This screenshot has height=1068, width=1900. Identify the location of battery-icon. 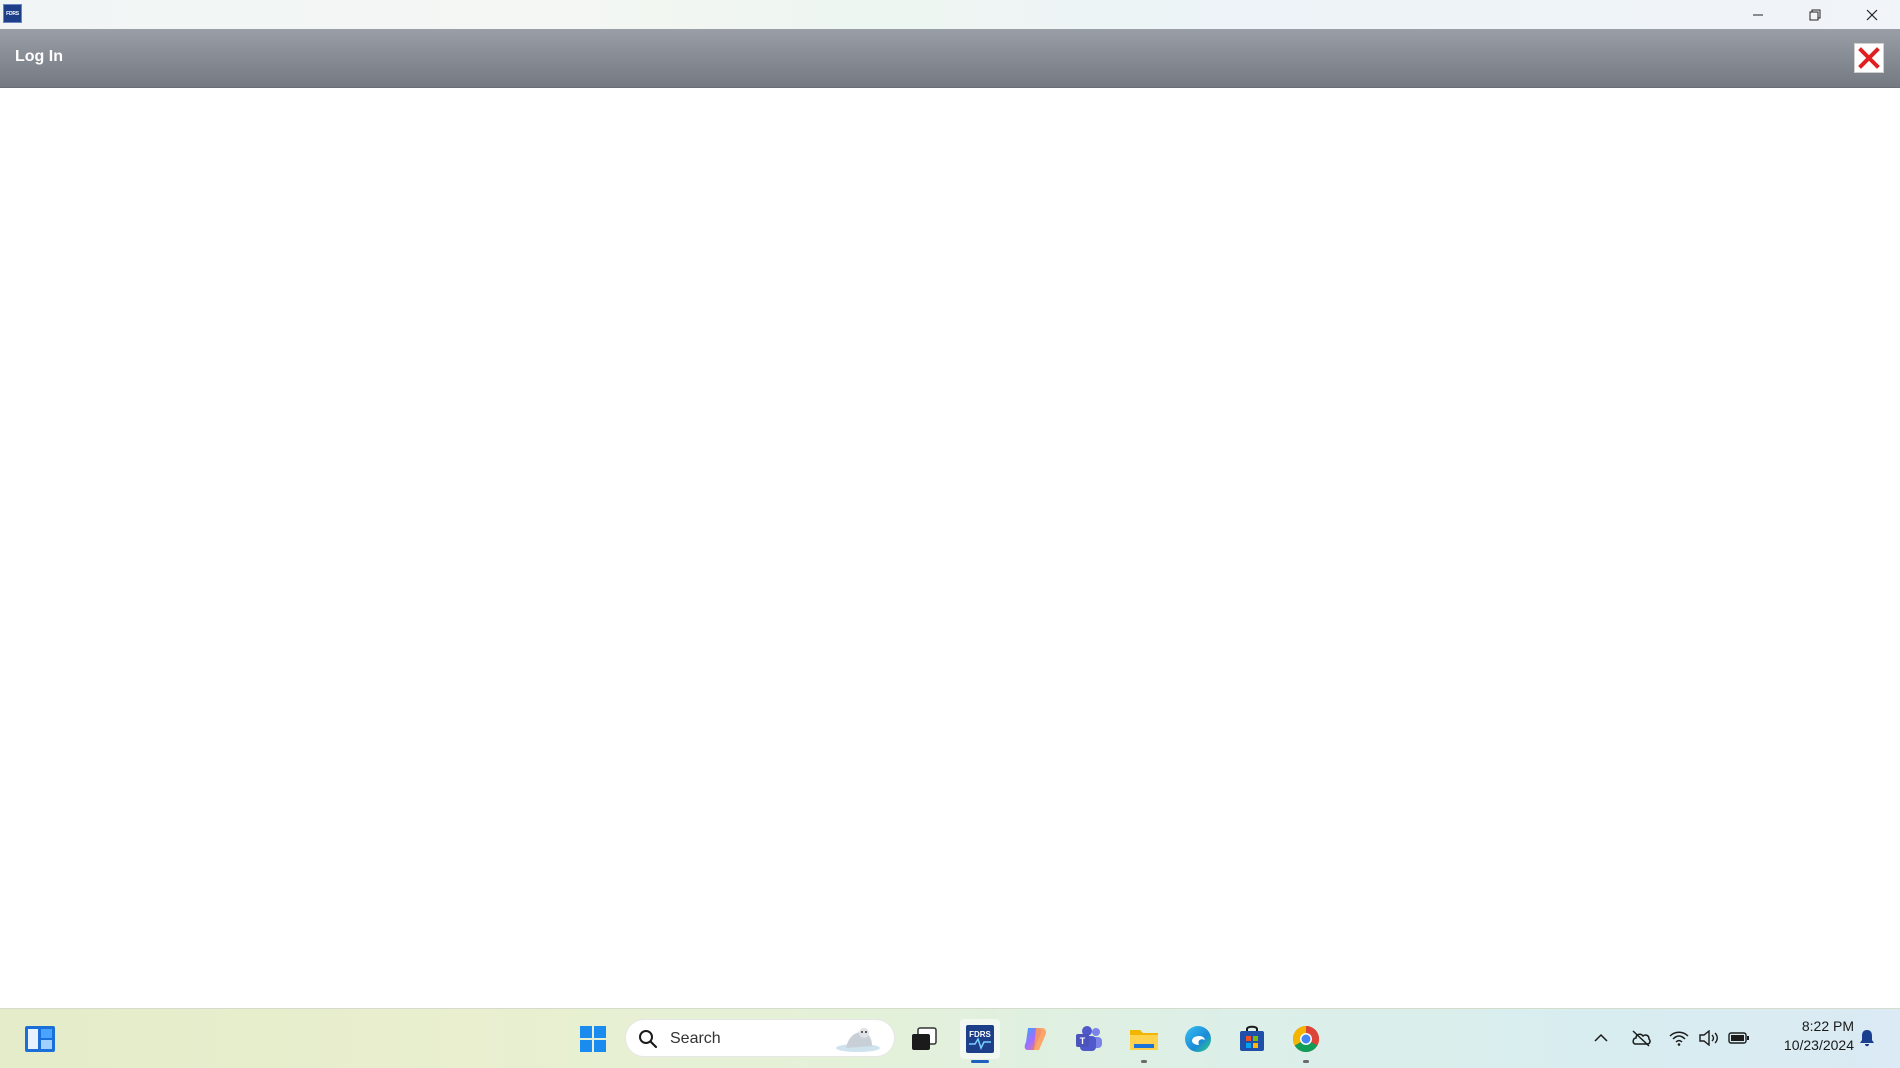
(1738, 1038).